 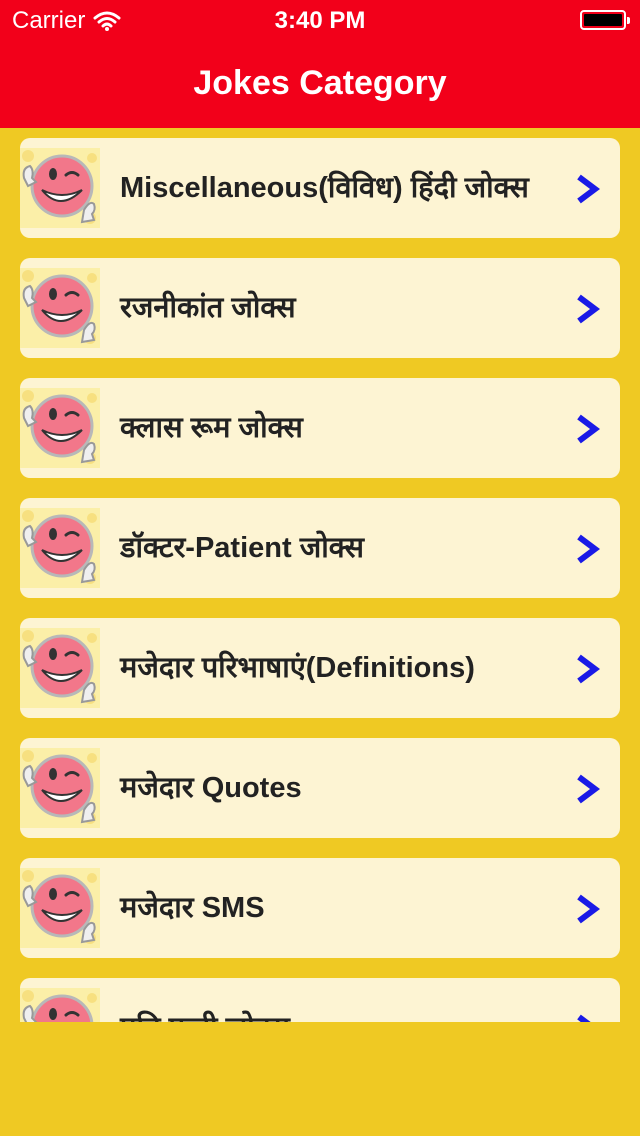 I want to click on category-label: रजनीकांत जोक्स, so click(x=208, y=308).